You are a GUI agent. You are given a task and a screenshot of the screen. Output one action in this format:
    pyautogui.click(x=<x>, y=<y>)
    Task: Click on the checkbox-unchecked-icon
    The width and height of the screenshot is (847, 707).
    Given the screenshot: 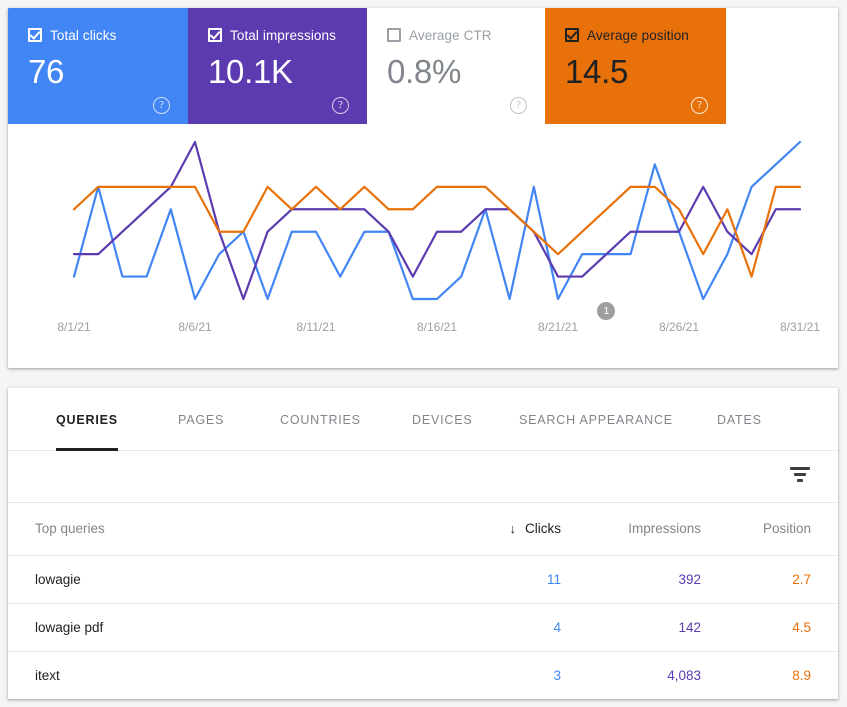 What is the action you would take?
    pyautogui.click(x=394, y=35)
    